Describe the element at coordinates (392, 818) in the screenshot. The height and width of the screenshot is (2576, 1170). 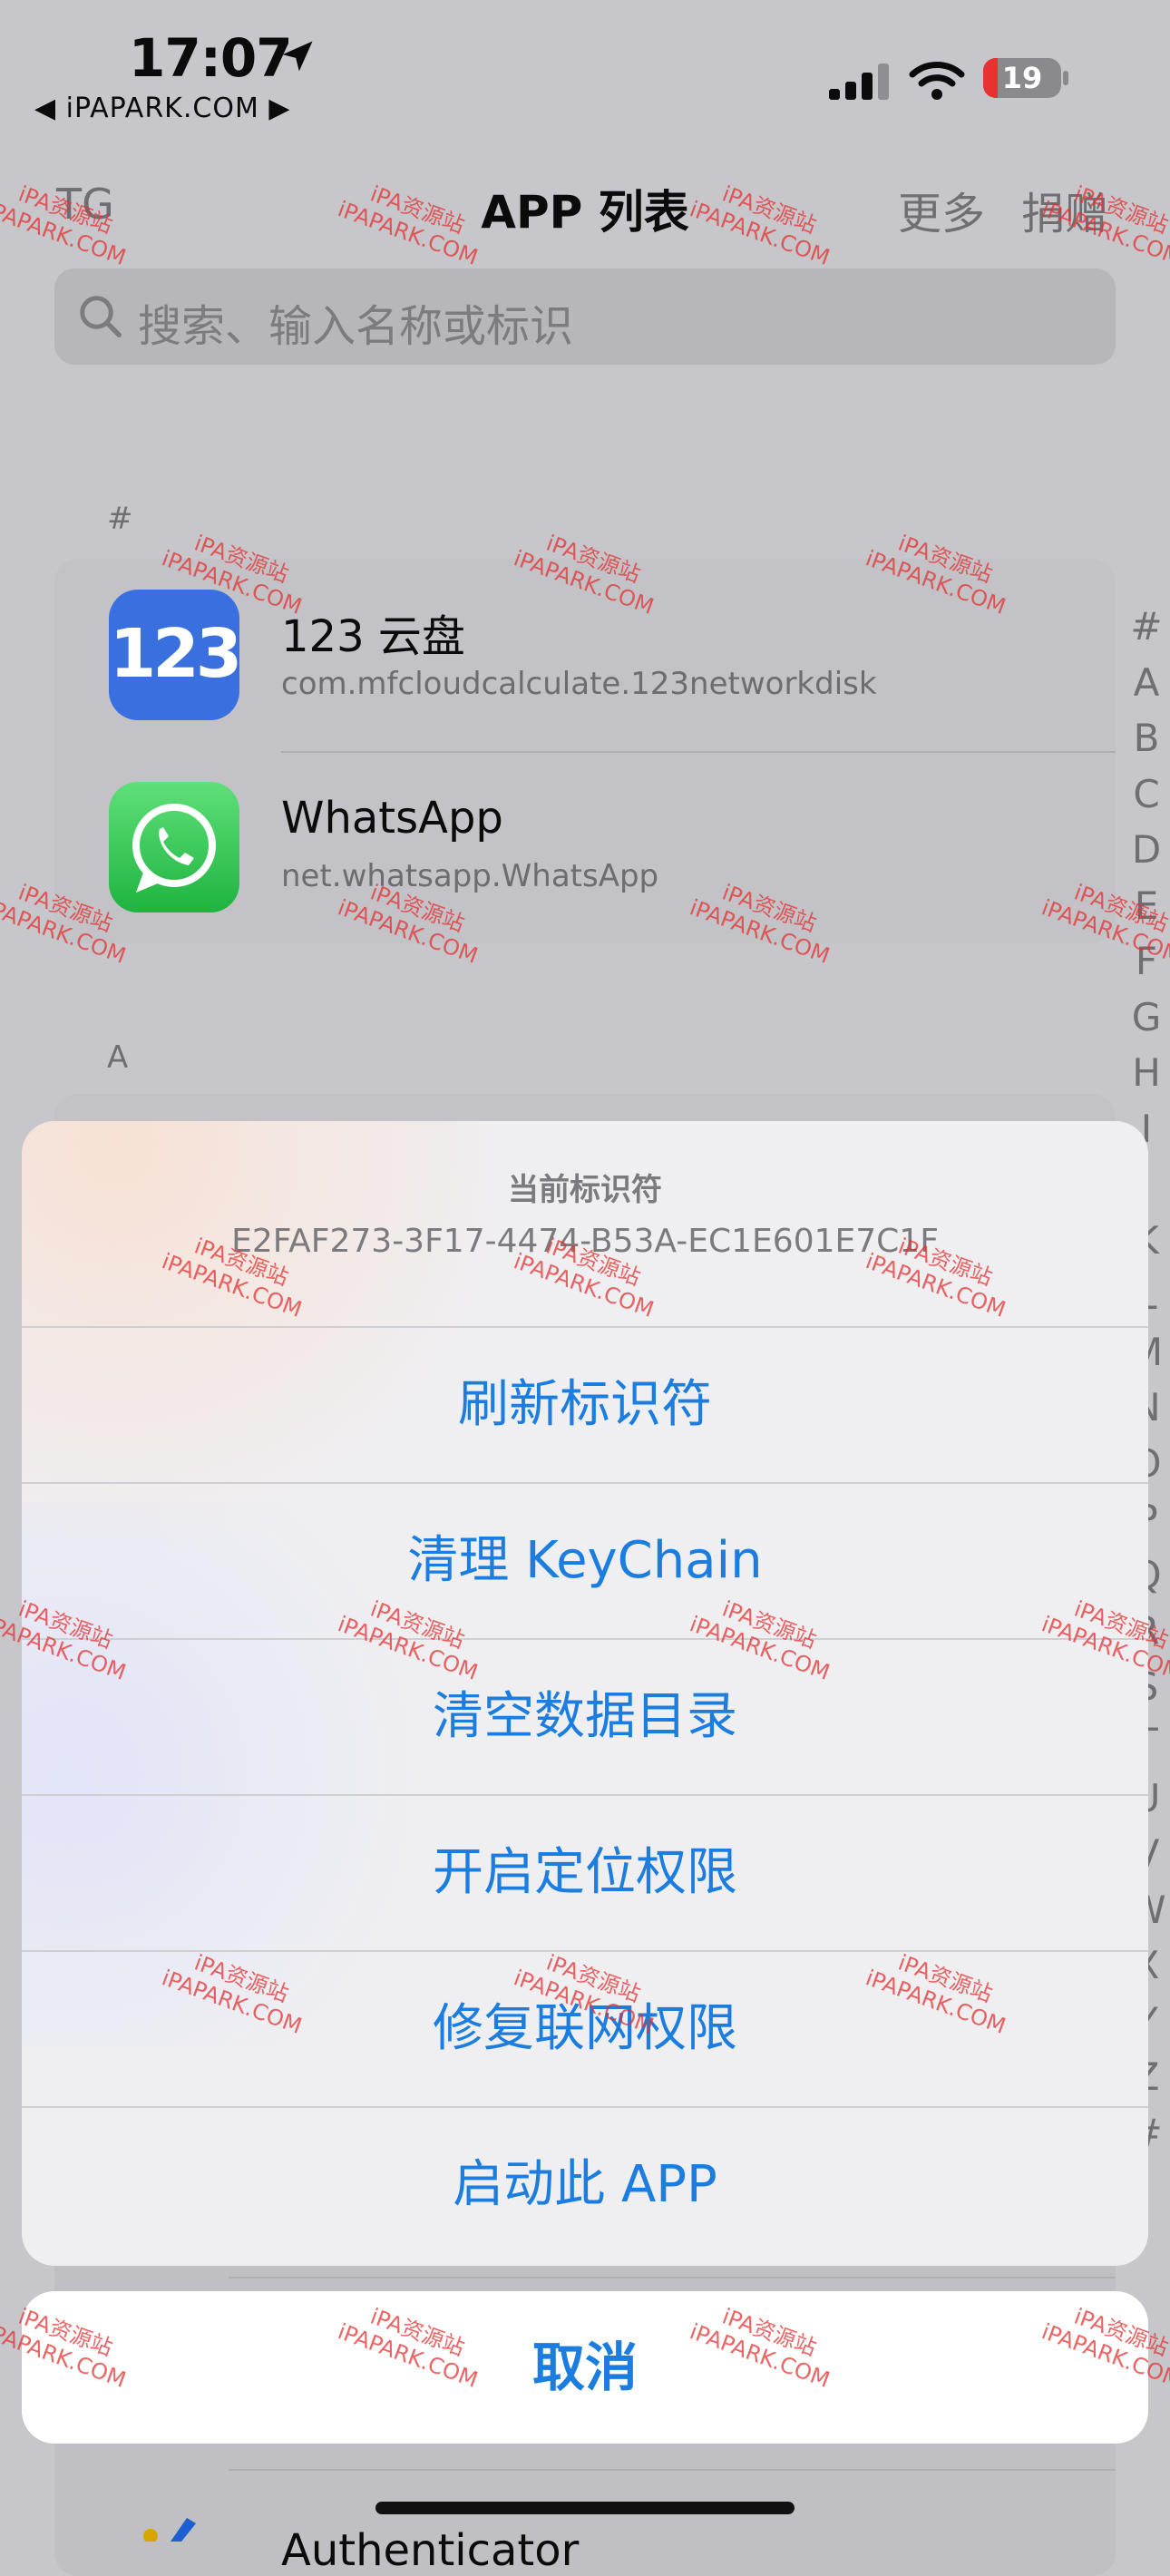
I see `app-name: WhatsApp` at that location.